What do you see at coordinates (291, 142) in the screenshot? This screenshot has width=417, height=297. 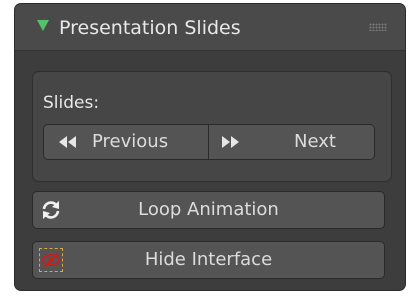 I see `next-button: Next` at bounding box center [291, 142].